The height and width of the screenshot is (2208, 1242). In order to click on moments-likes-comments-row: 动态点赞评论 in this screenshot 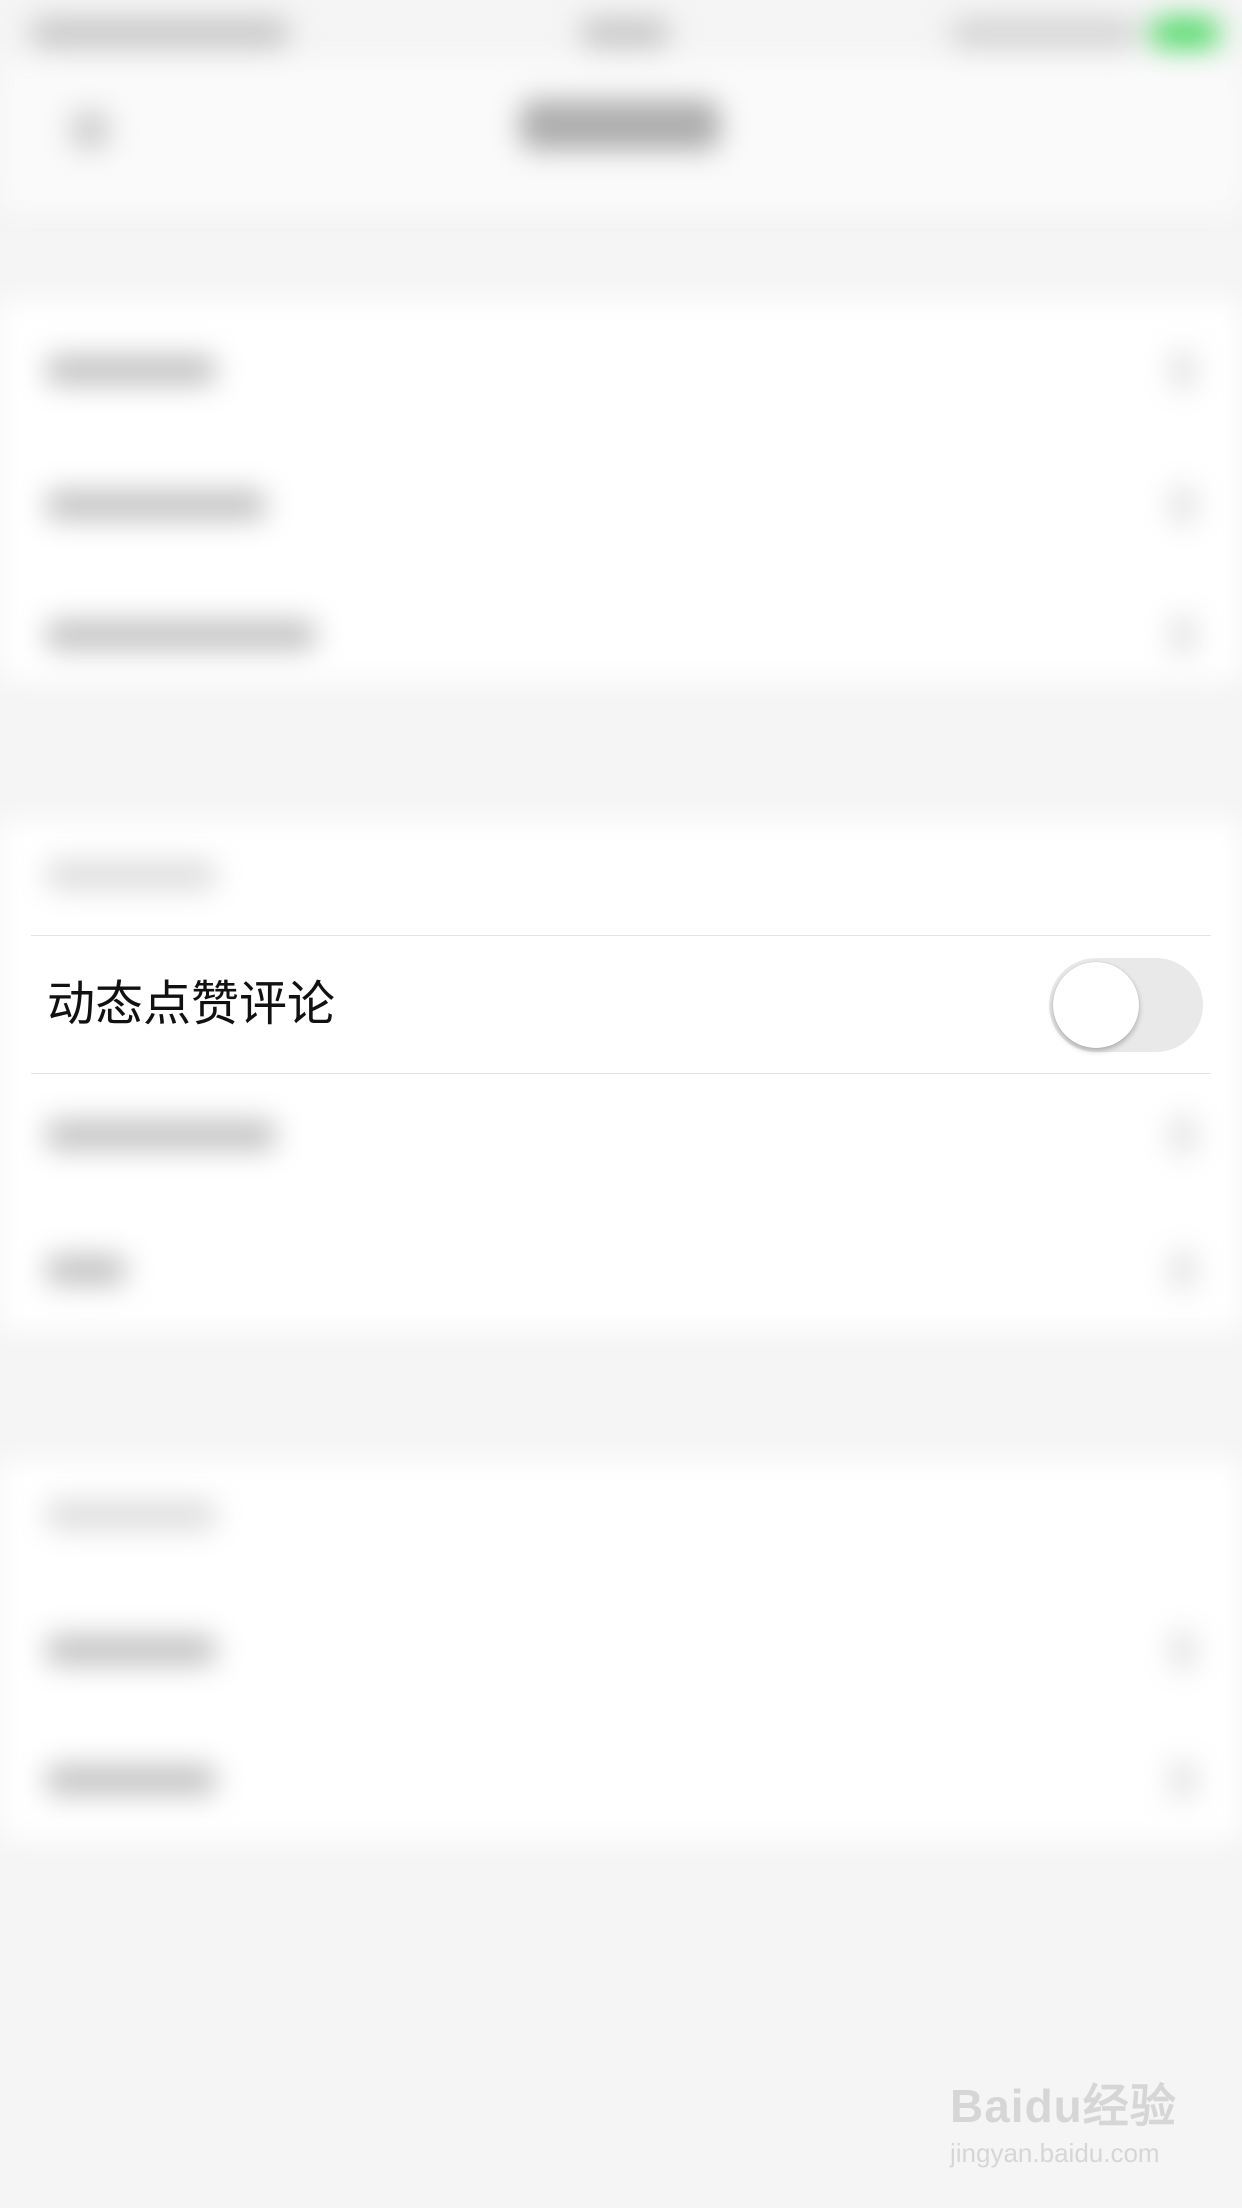, I will do `click(621, 1004)`.